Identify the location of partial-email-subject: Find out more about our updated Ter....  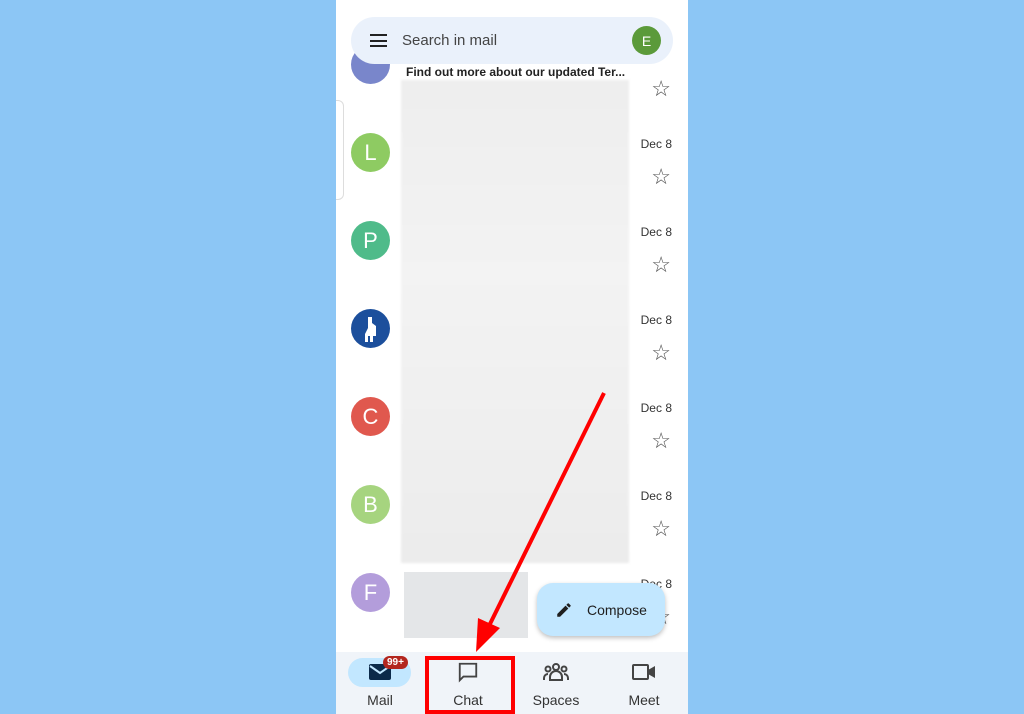
(515, 72).